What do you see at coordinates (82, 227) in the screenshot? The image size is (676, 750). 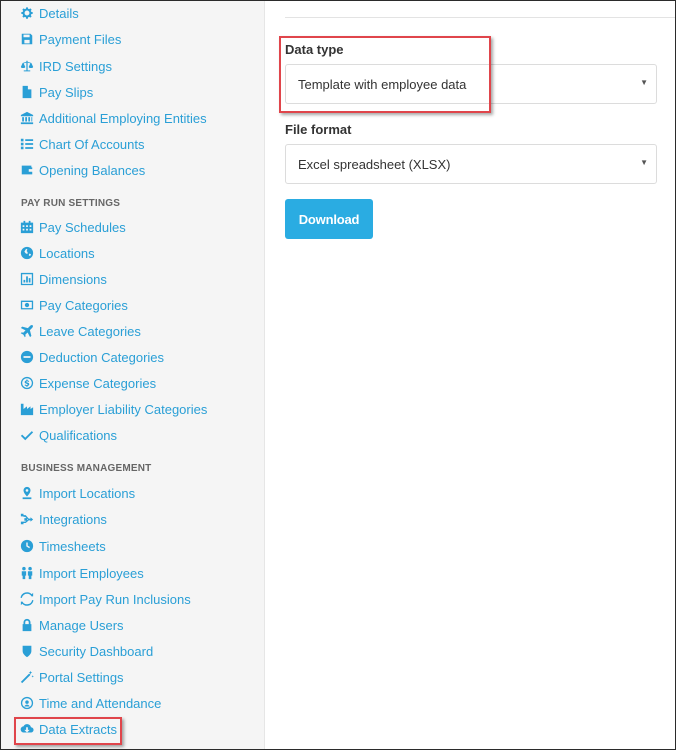 I see `sidebar-item-label: Pay Schedules` at bounding box center [82, 227].